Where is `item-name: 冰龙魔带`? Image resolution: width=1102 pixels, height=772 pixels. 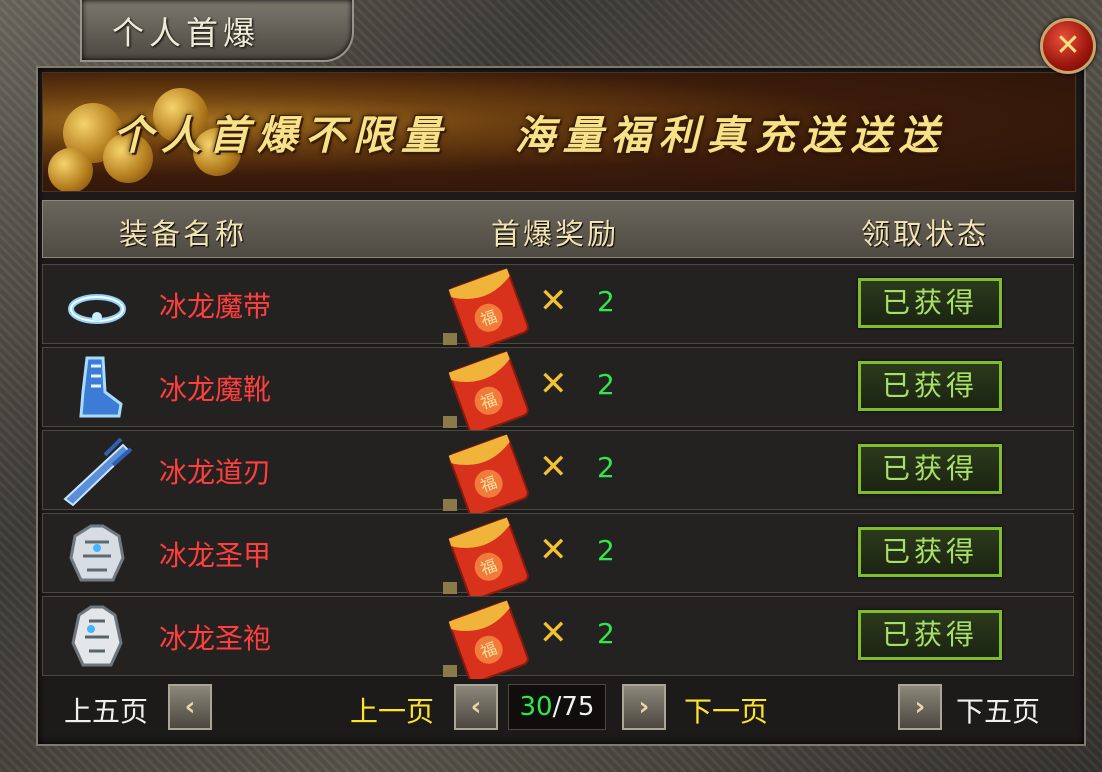
item-name: 冰龙魔带 is located at coordinates (215, 306).